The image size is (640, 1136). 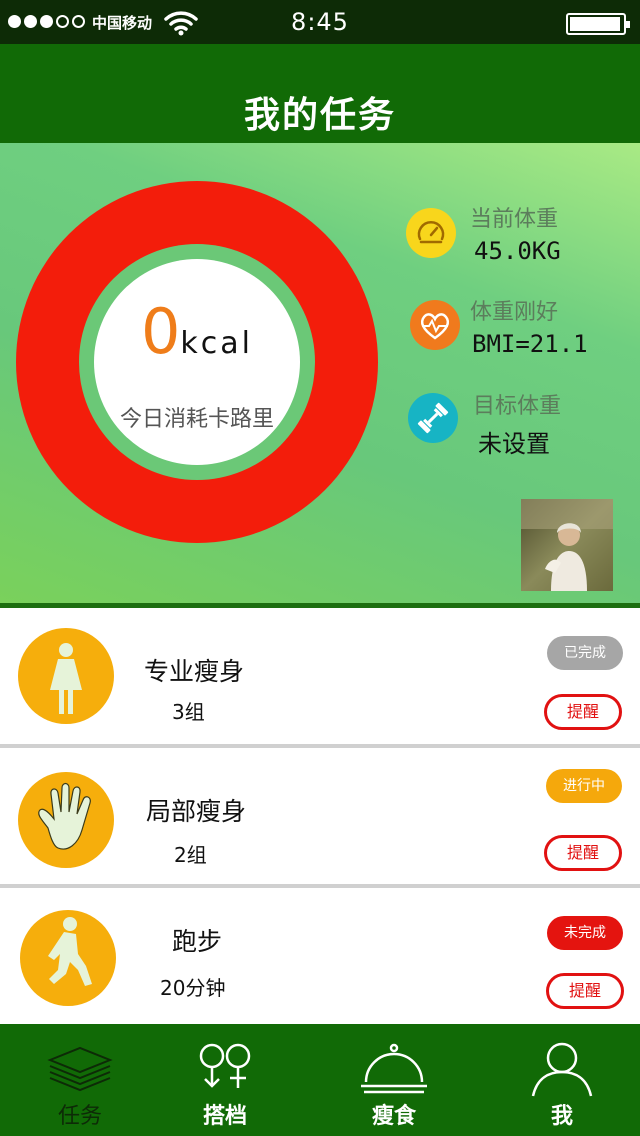 I want to click on task-name: 局部瘦身, so click(x=196, y=811).